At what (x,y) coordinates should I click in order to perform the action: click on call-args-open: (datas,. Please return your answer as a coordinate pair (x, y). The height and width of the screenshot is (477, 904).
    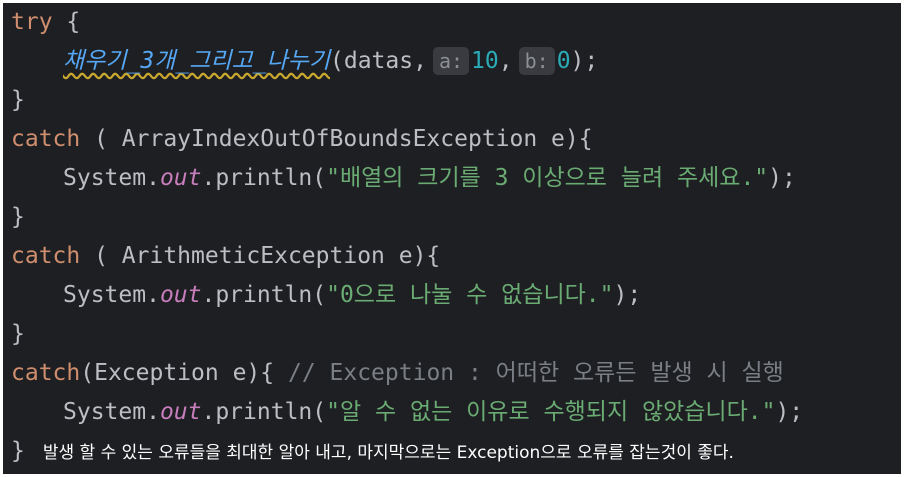
    Looking at the image, I should click on (378, 61).